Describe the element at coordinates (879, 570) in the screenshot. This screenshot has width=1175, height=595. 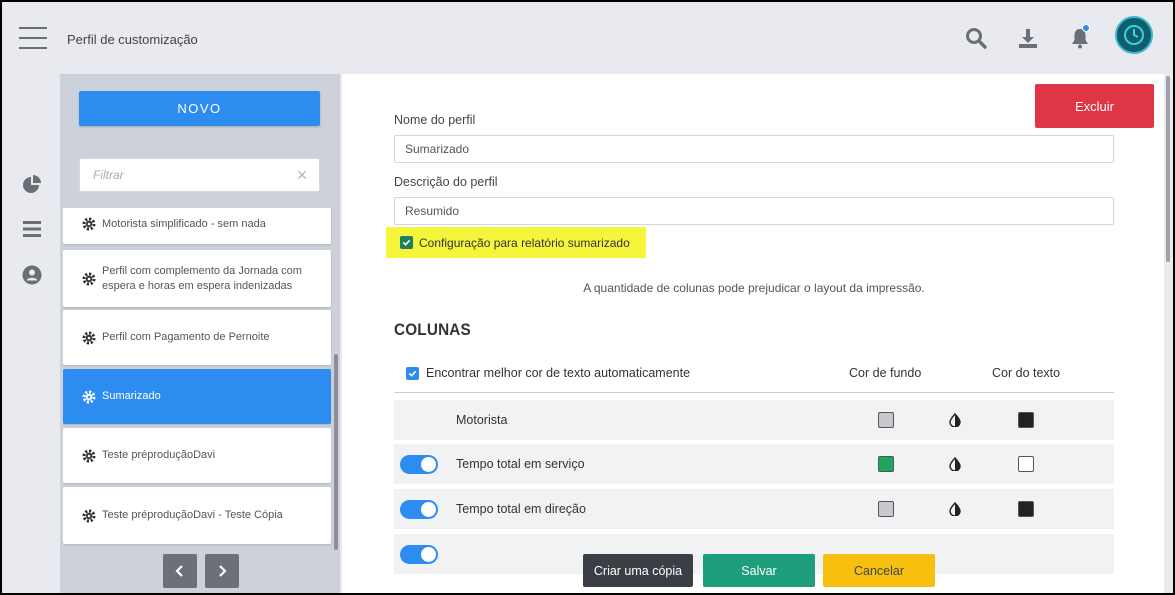
I see `cancel-button: Cancelar` at that location.